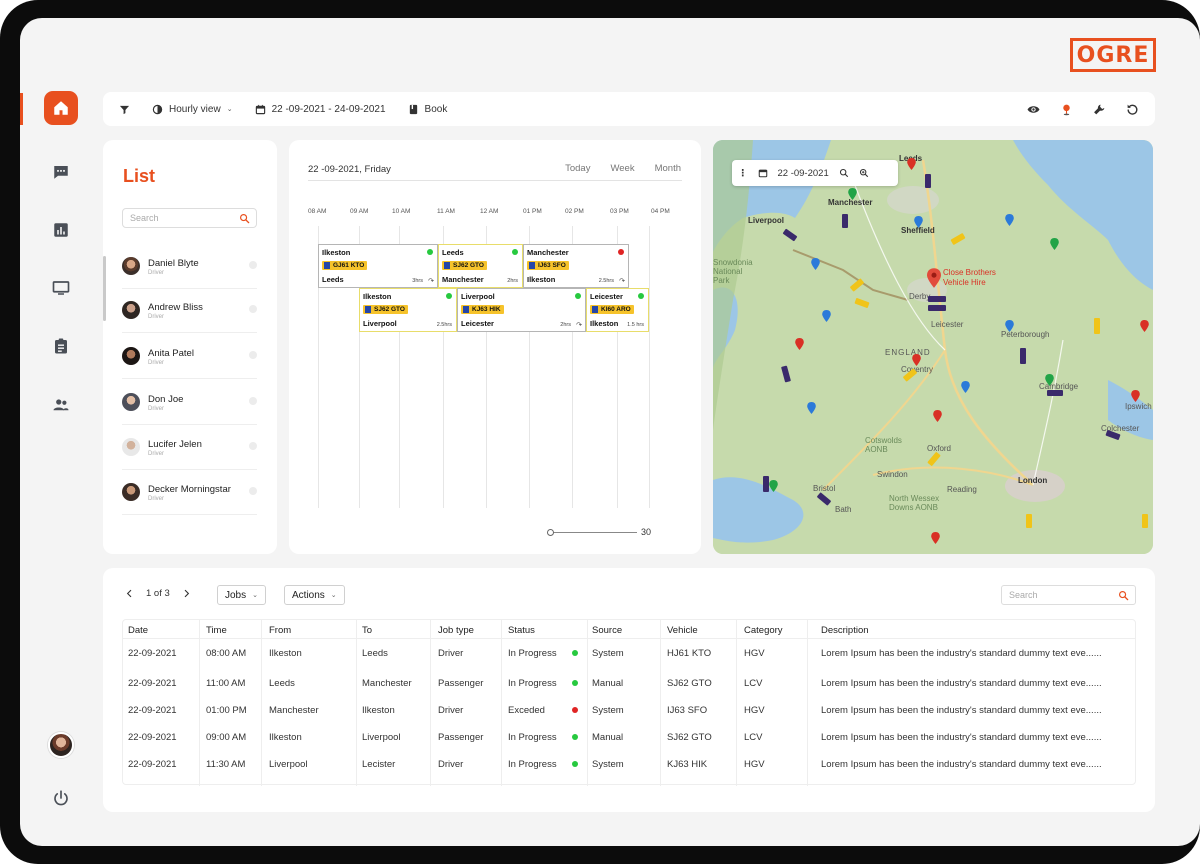 This screenshot has height=864, width=1200. Describe the element at coordinates (158, 593) in the screenshot. I see `page-indicator: 1 of 3` at that location.